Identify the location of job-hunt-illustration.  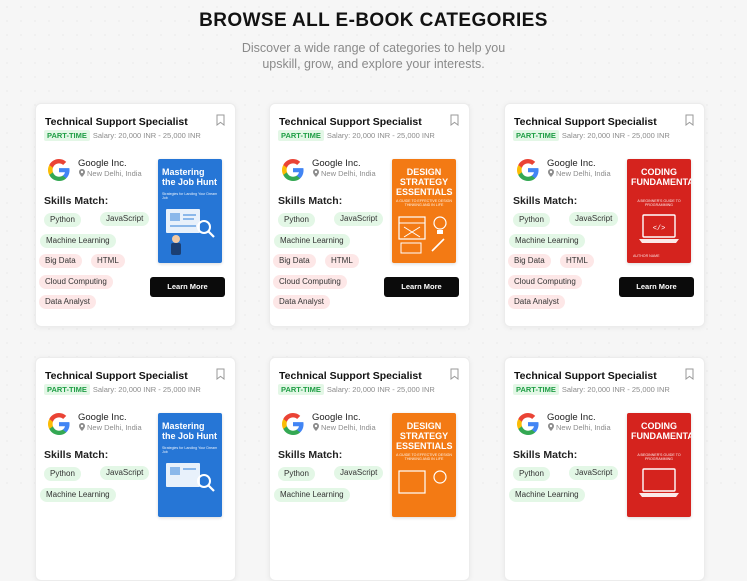
(190, 232).